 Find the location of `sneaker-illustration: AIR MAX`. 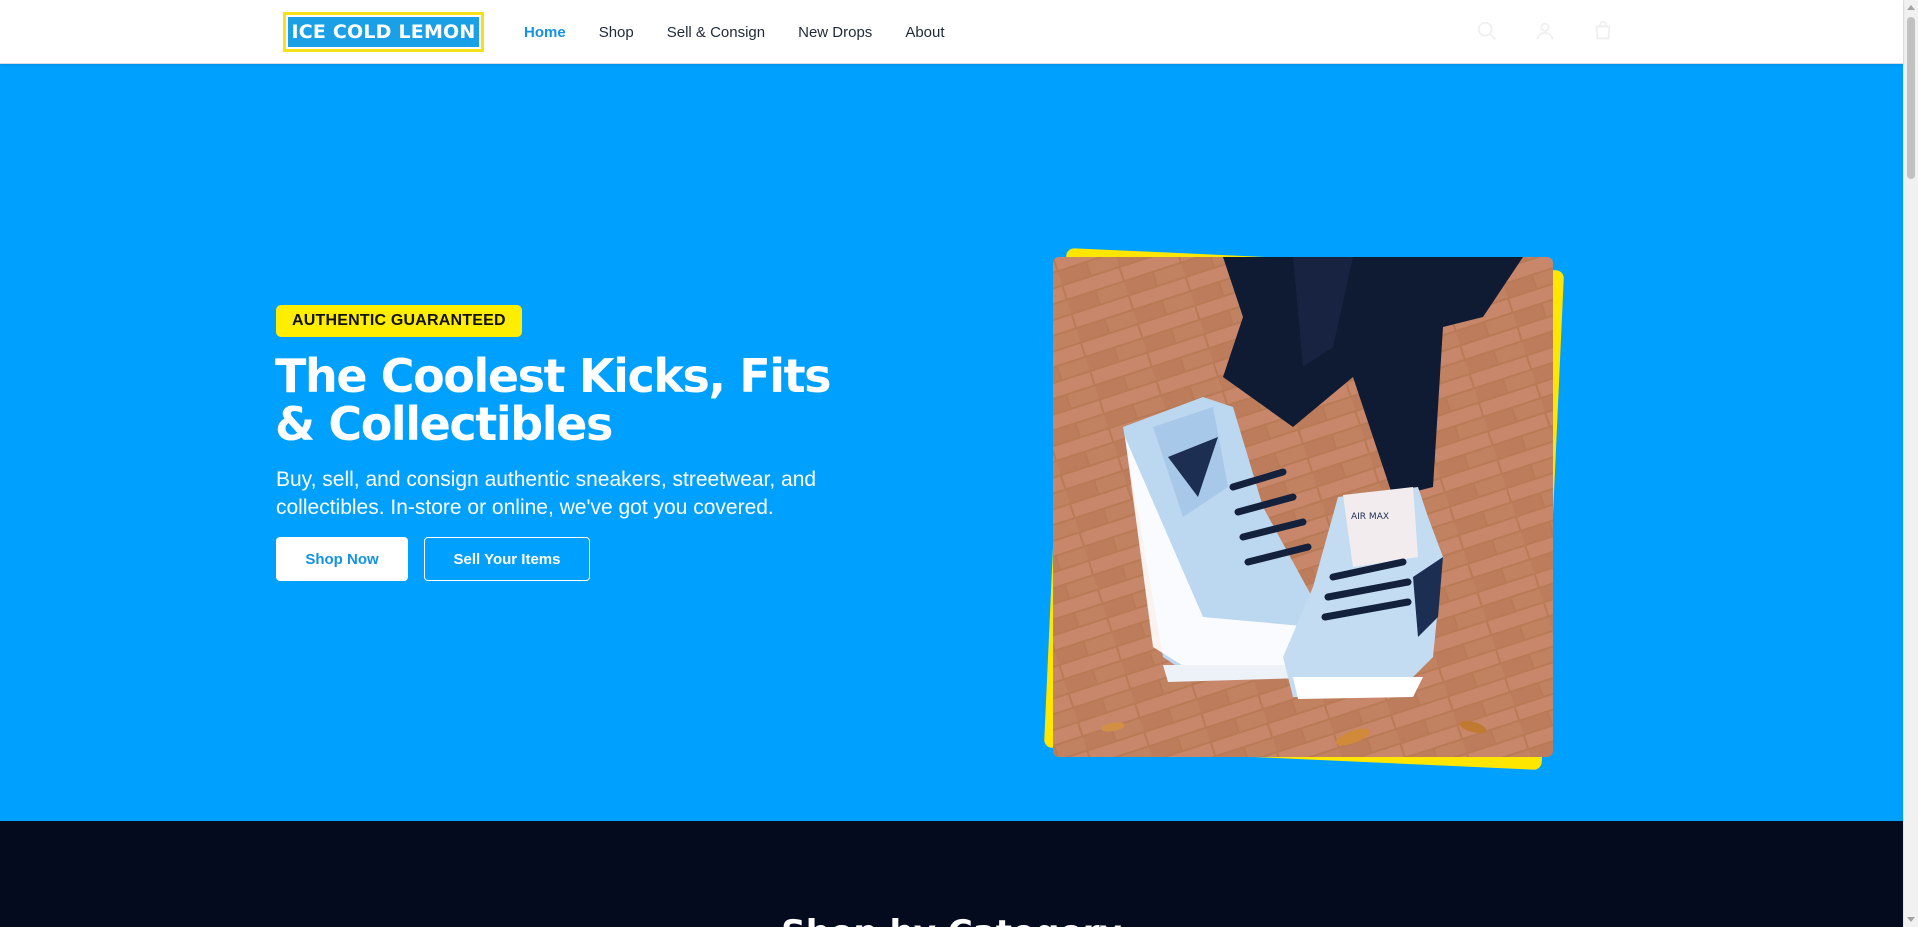

sneaker-illustration: AIR MAX is located at coordinates (1303, 507).